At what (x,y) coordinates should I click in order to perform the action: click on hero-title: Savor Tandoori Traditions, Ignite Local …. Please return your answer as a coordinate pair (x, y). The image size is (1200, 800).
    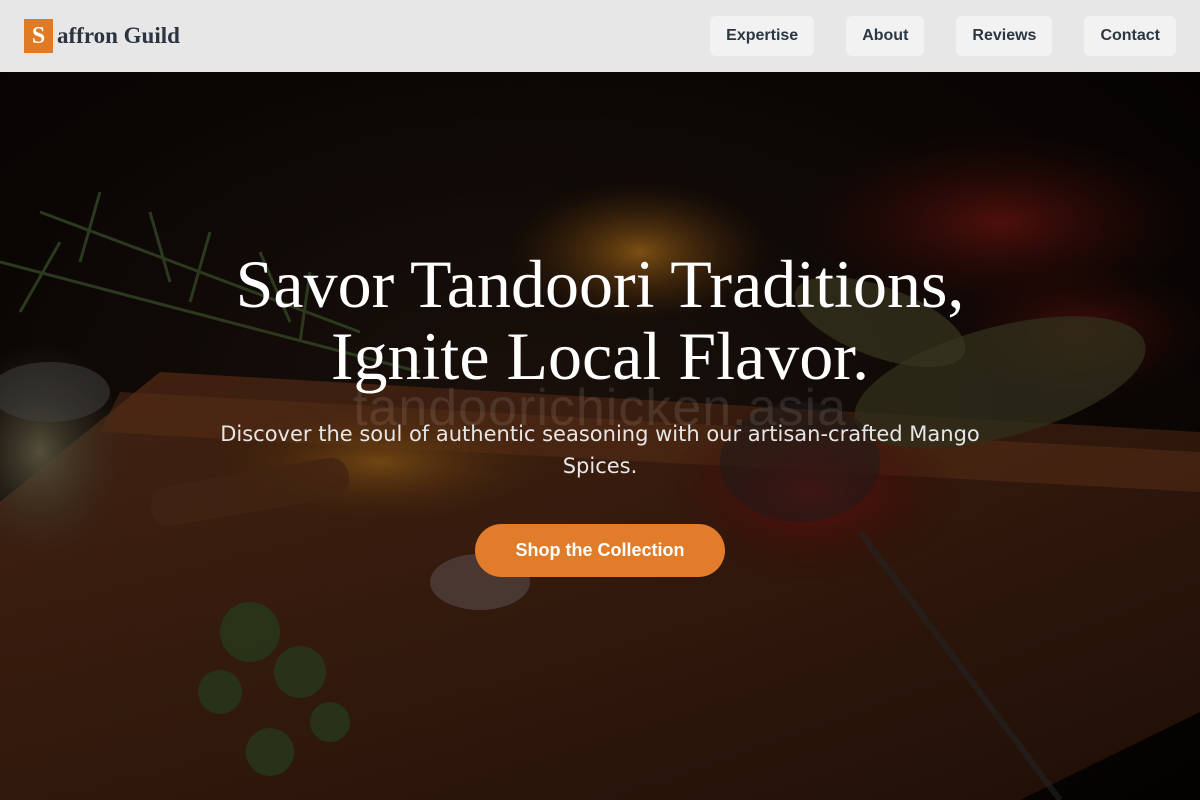
    Looking at the image, I should click on (600, 320).